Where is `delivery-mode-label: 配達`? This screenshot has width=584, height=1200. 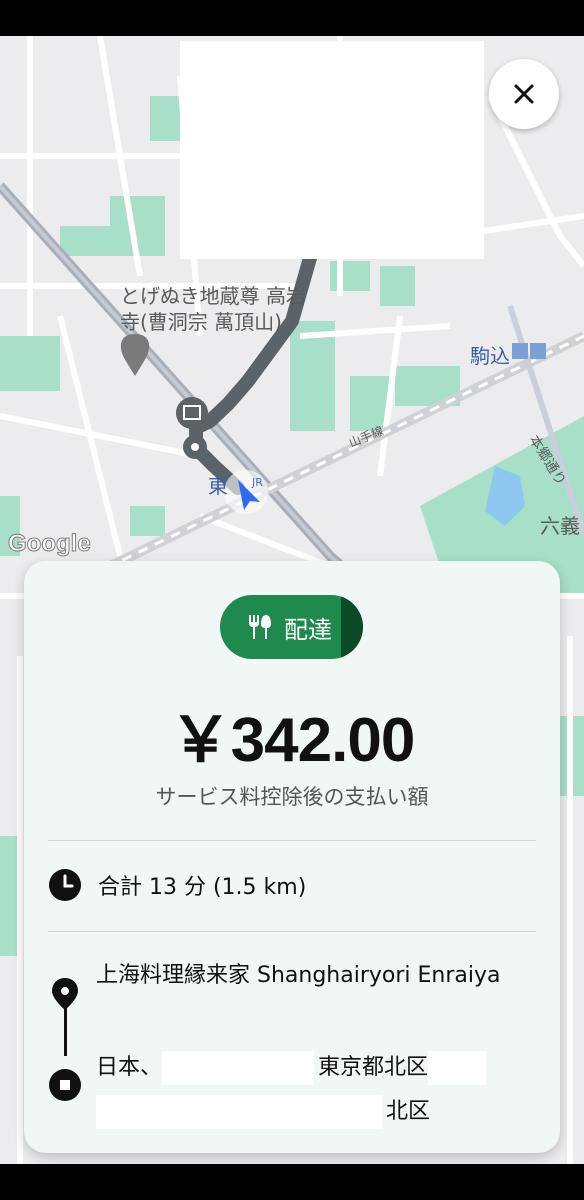 delivery-mode-label: 配達 is located at coordinates (308, 629).